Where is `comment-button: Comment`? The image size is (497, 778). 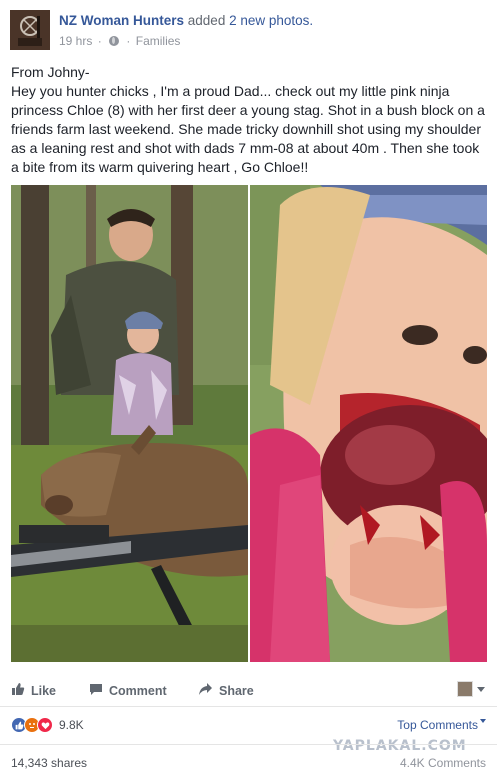
comment-button: Comment is located at coordinates (128, 690).